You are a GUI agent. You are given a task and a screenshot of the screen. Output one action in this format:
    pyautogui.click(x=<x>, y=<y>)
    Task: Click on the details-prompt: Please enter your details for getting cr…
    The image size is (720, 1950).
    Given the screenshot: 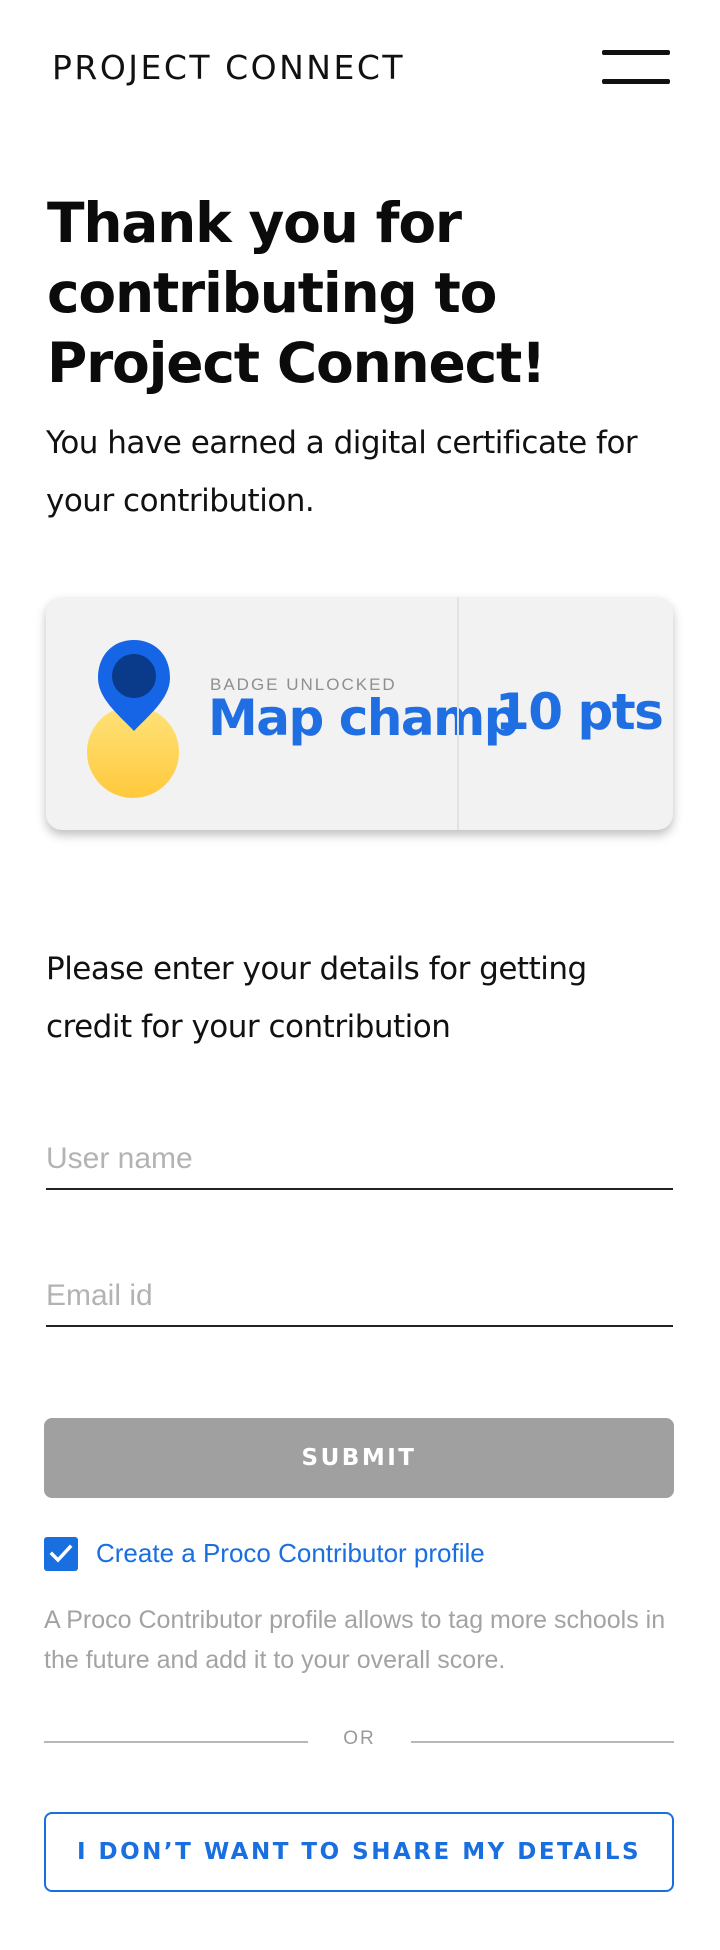 What is the action you would take?
    pyautogui.click(x=316, y=998)
    